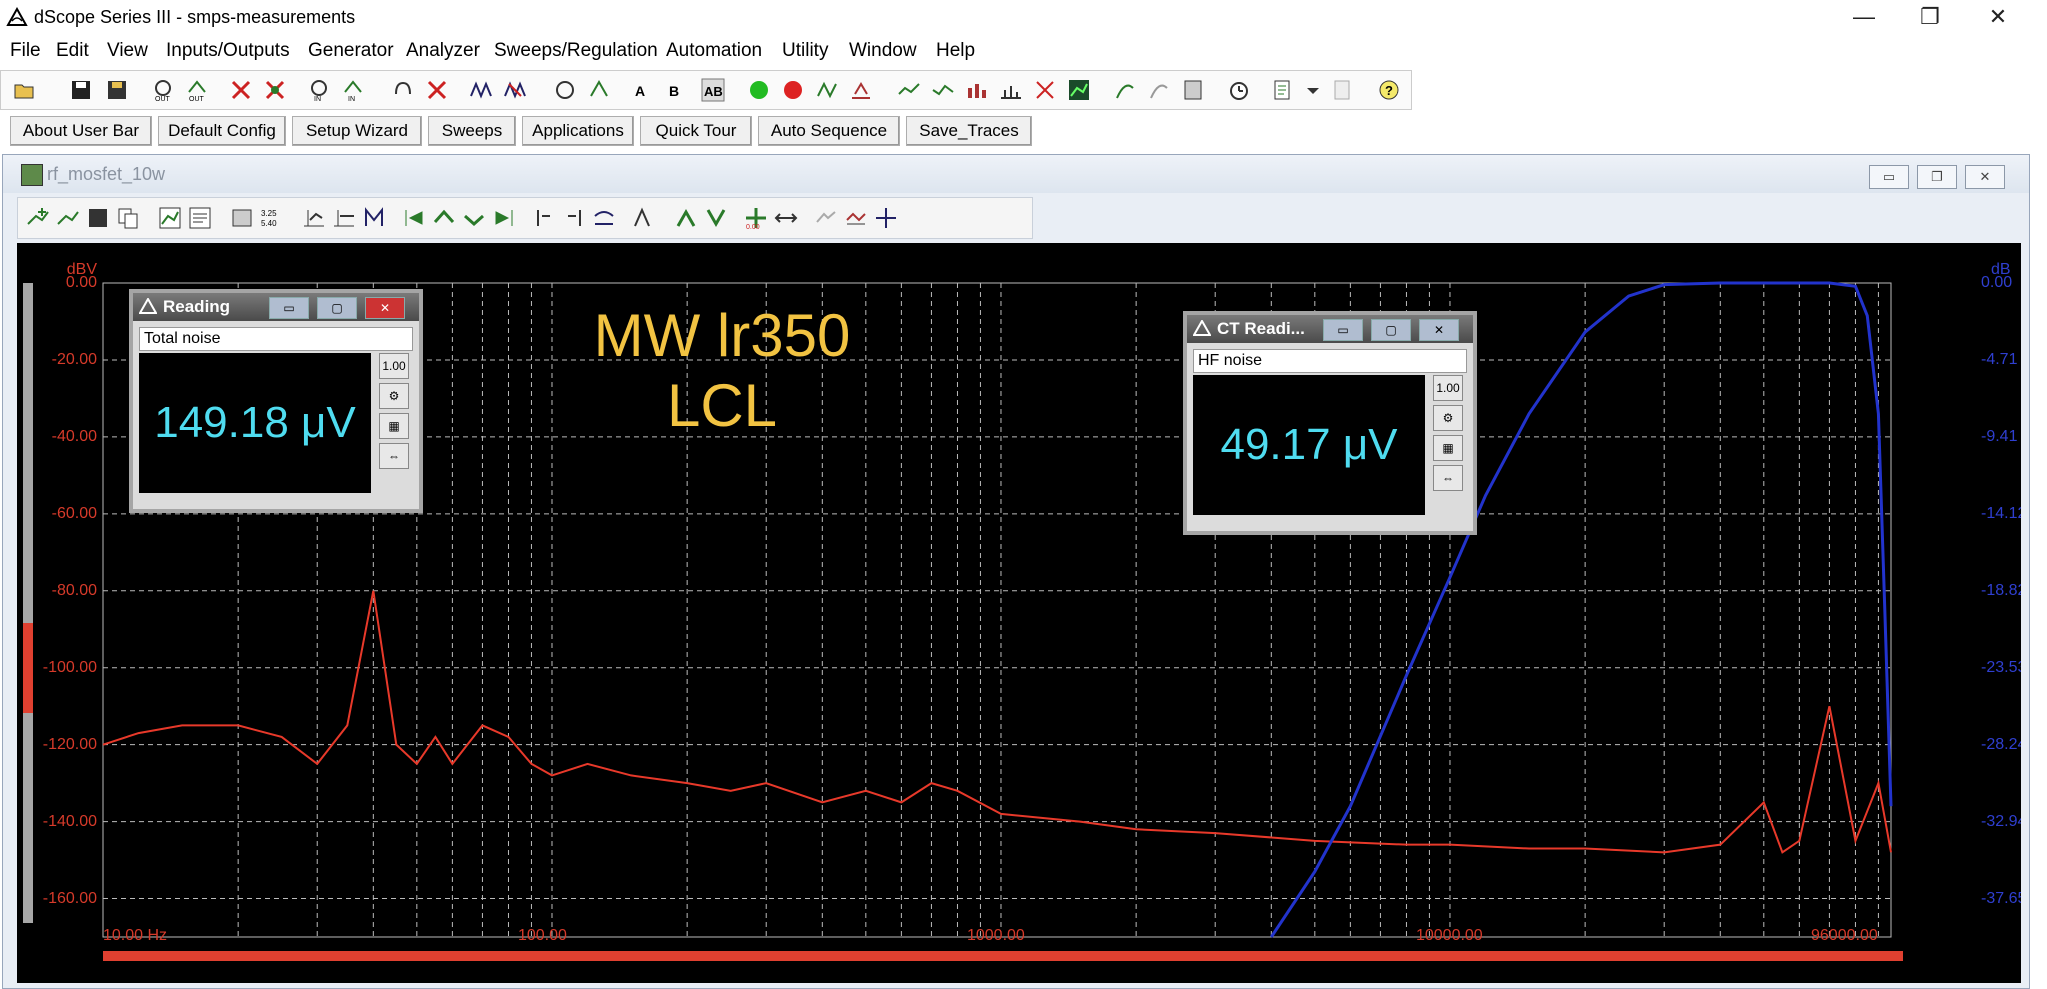 Image resolution: width=2047 pixels, height=989 pixels. Describe the element at coordinates (909, 90) in the screenshot. I see `trace-a-icon` at that location.